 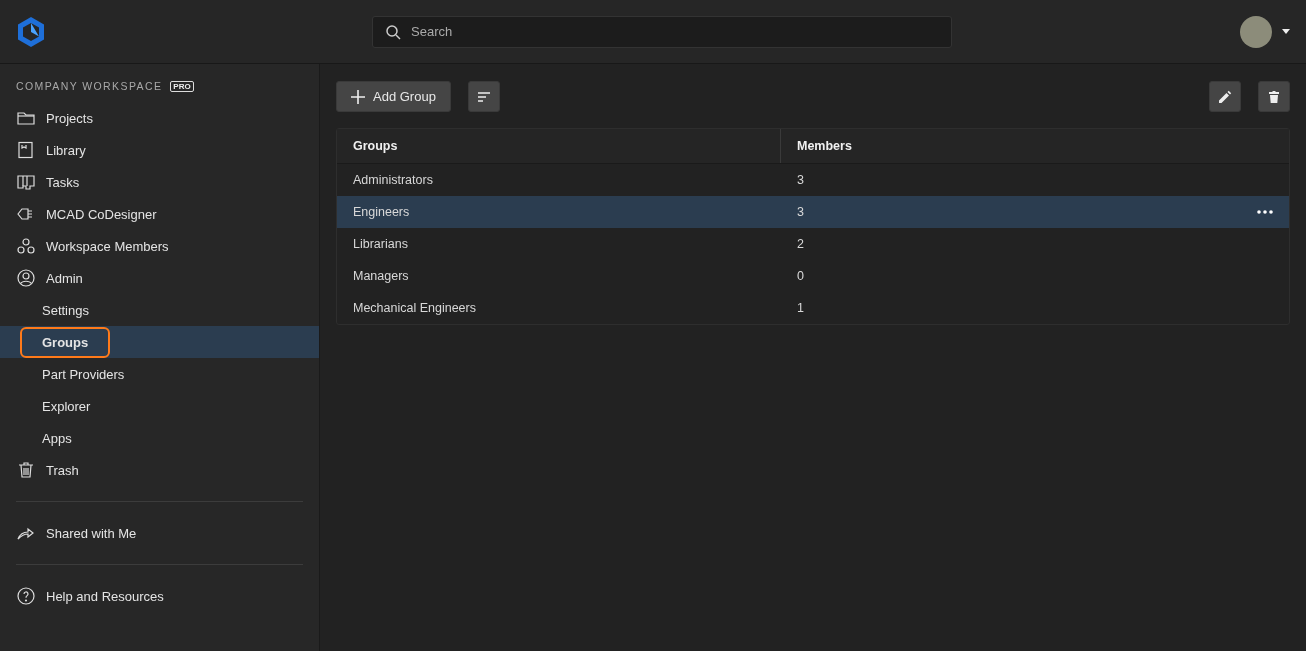 What do you see at coordinates (31, 31) in the screenshot?
I see `logo-icon` at bounding box center [31, 31].